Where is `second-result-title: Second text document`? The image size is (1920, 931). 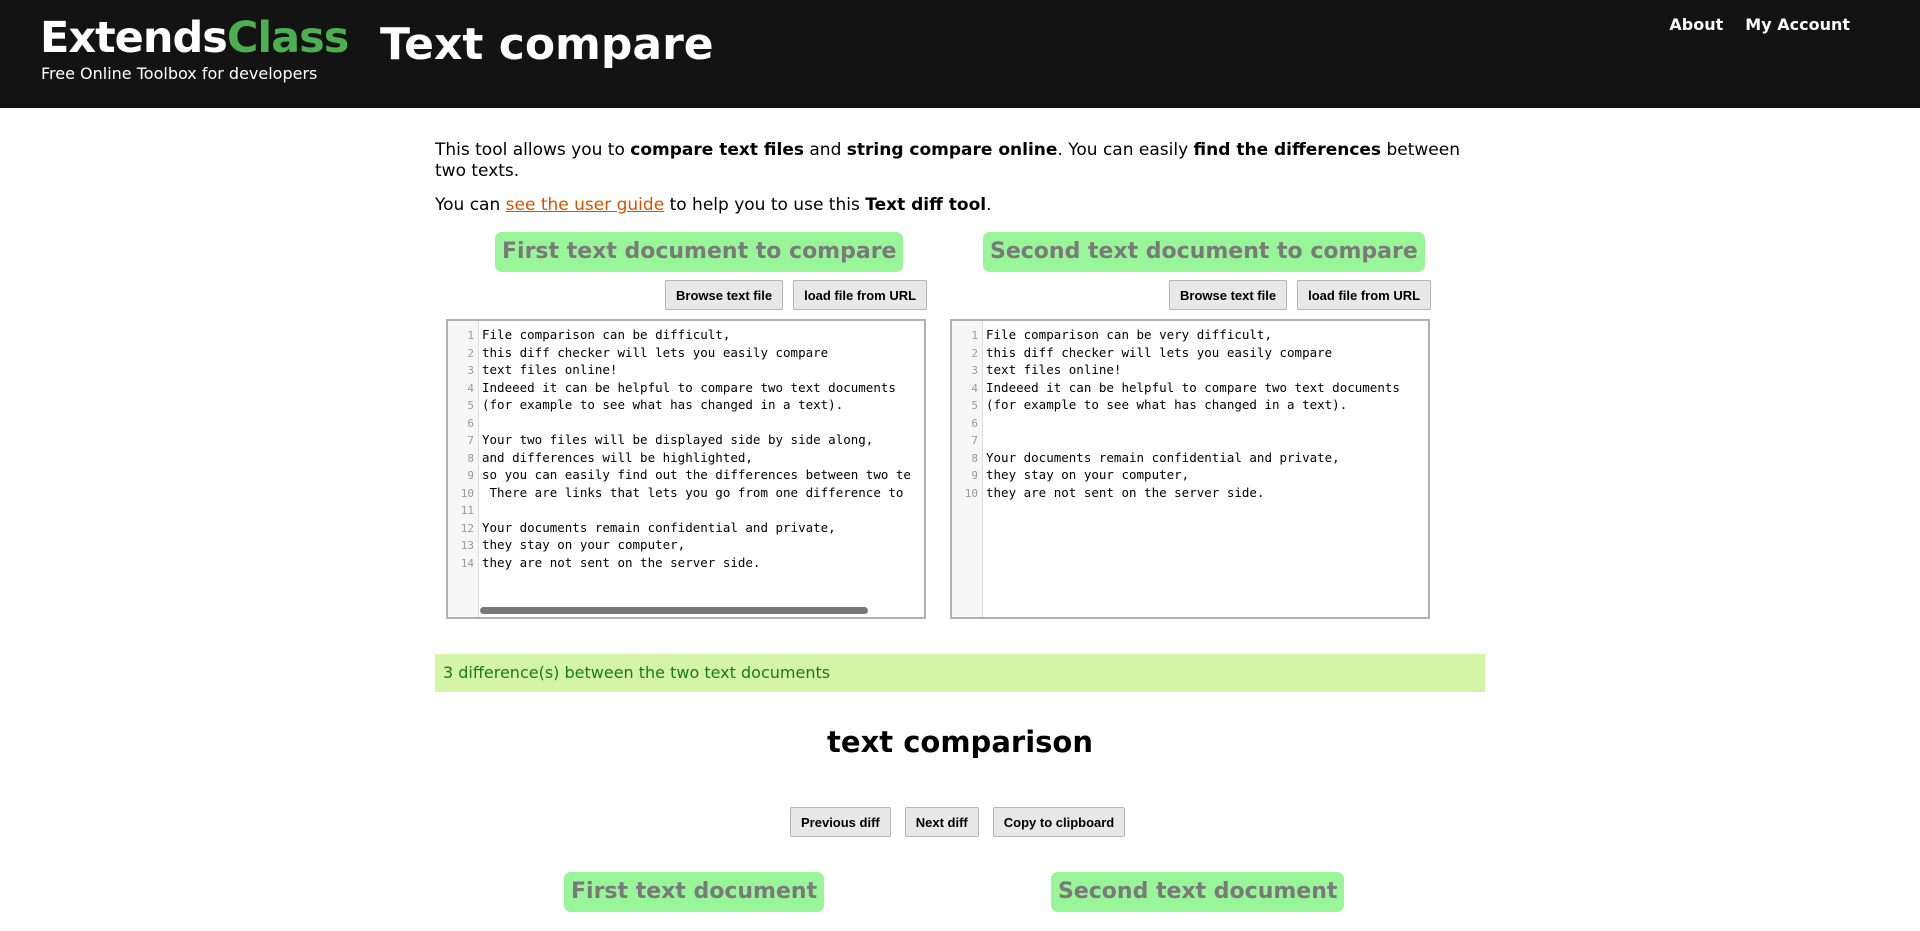 second-result-title: Second text document is located at coordinates (1198, 892).